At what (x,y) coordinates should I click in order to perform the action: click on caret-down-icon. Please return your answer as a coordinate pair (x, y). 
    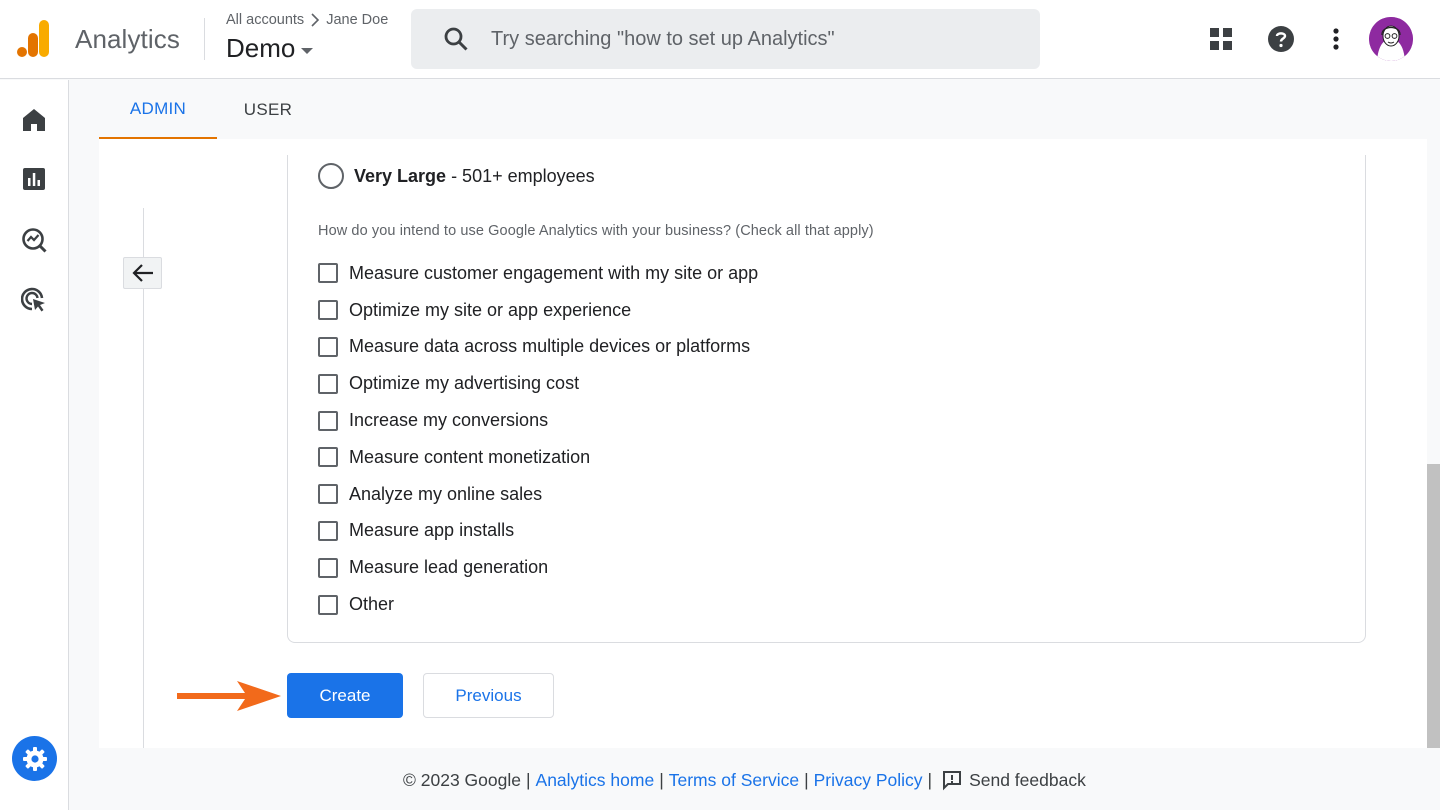
    Looking at the image, I should click on (307, 50).